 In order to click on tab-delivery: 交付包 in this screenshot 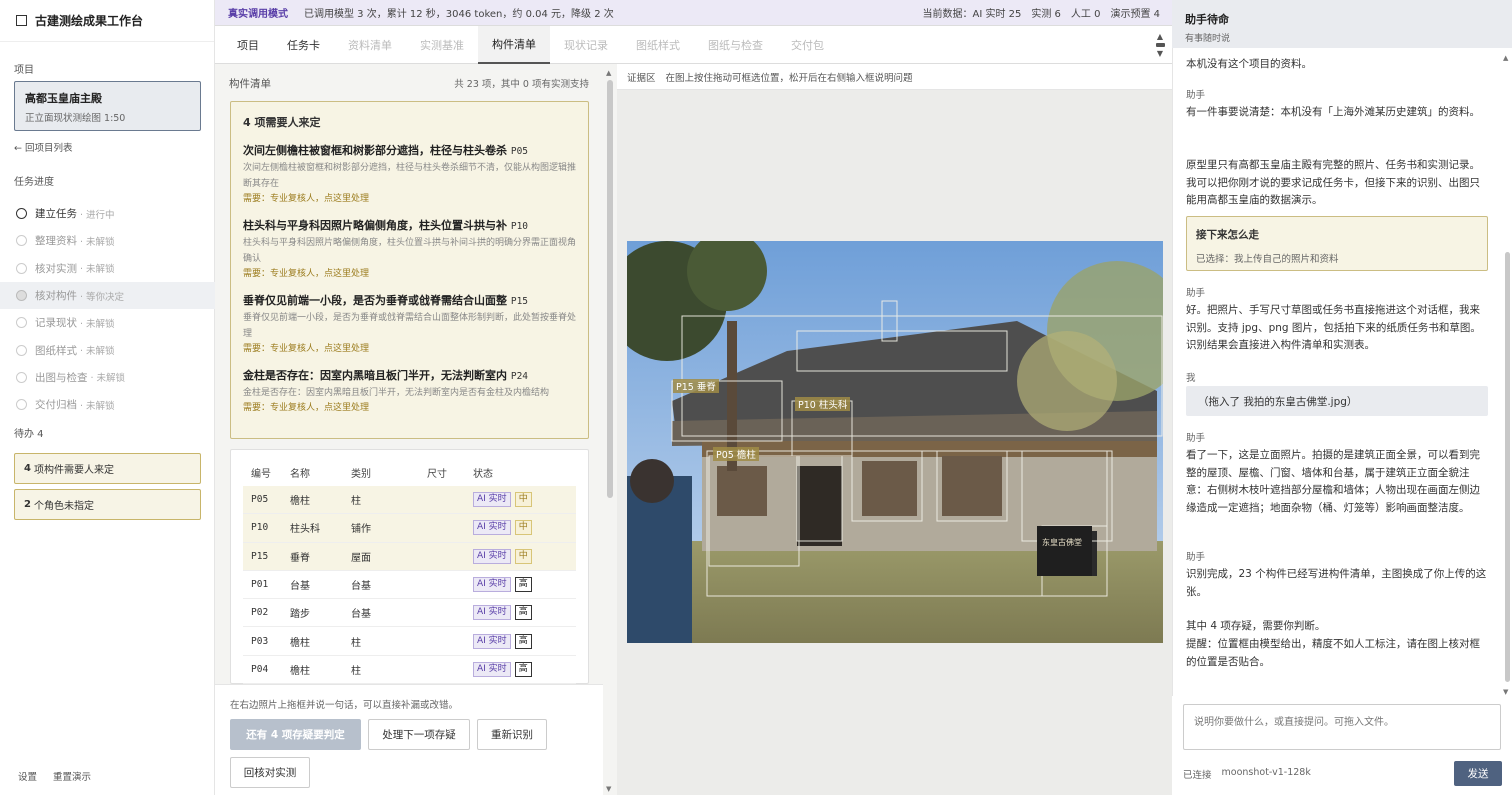, I will do `click(807, 45)`.